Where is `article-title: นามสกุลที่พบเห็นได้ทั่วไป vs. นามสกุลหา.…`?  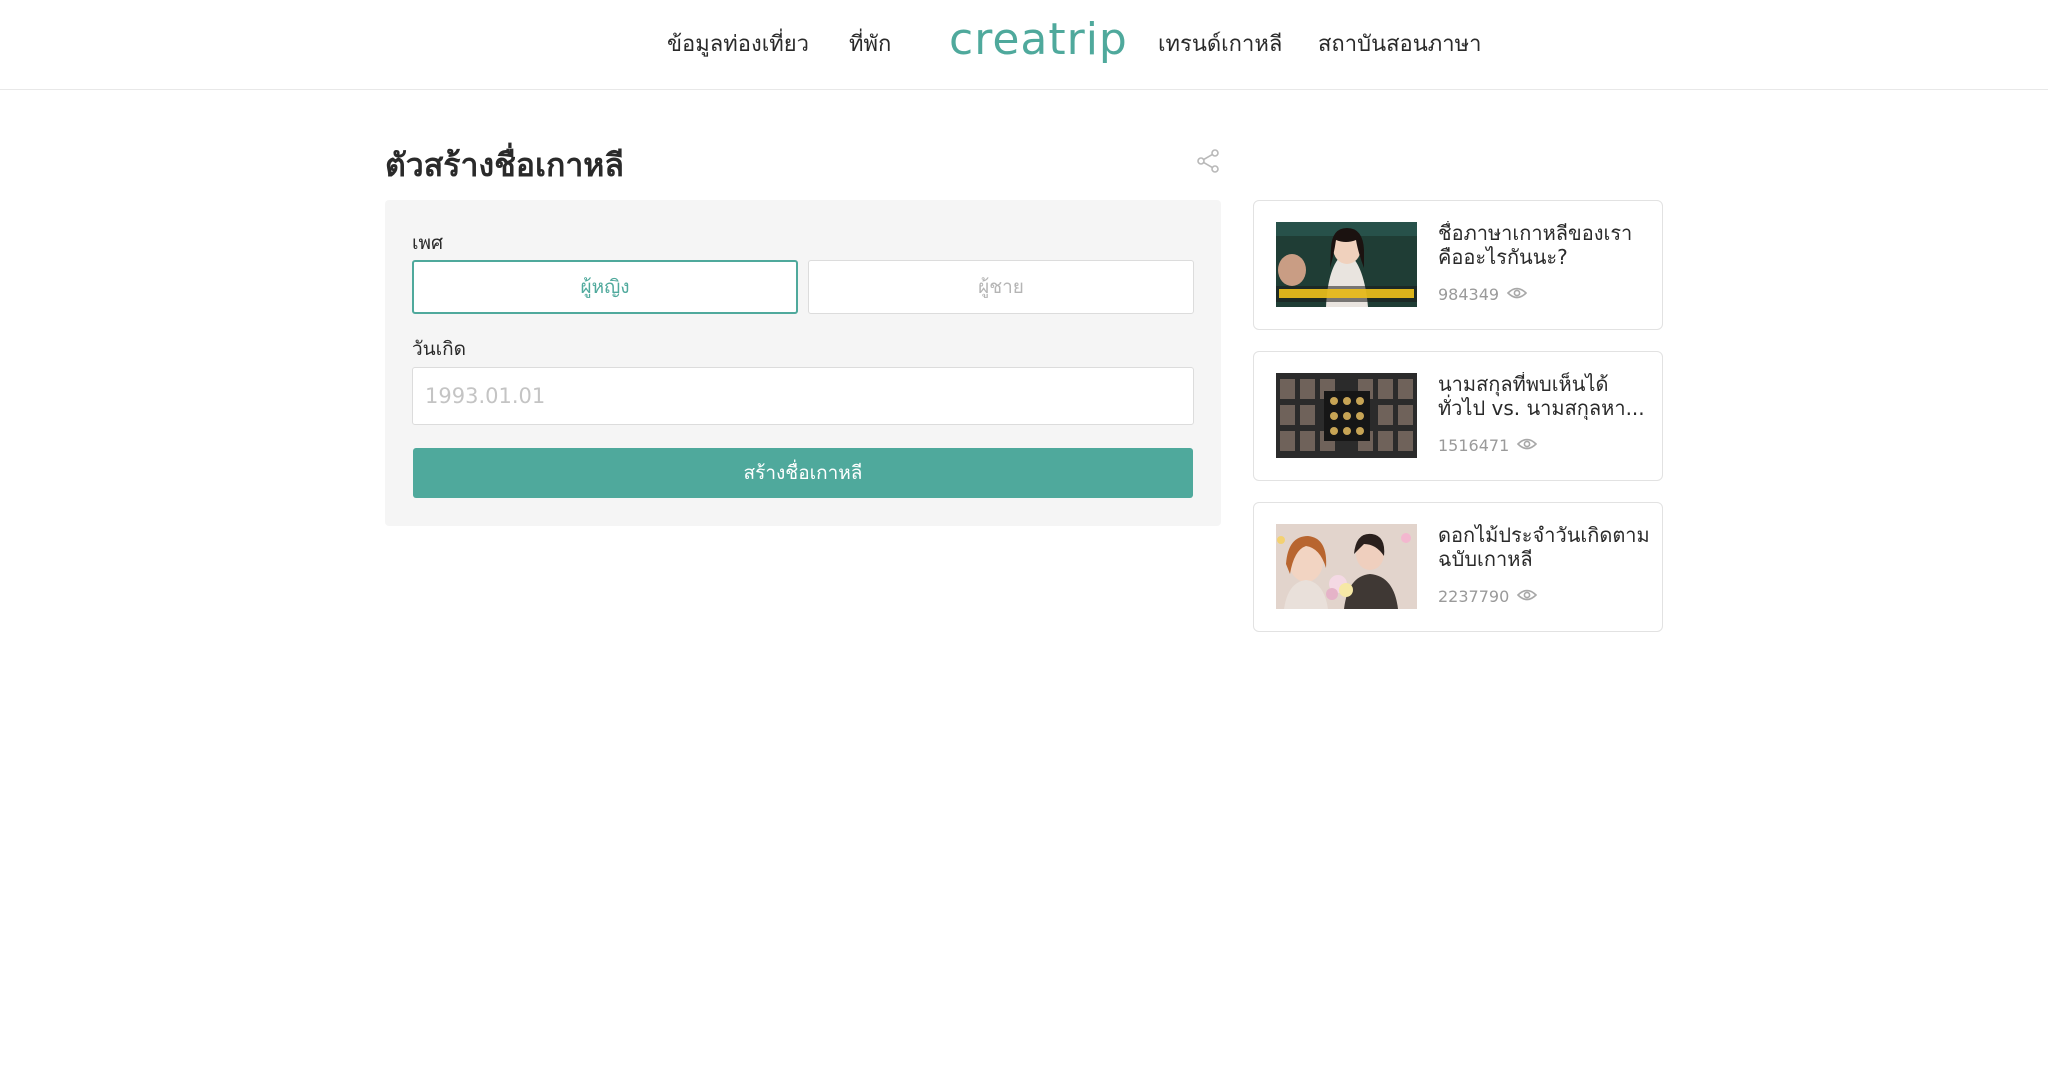 article-title: นามสกุลที่พบเห็นได้ทั่วไป vs. นามสกุลหา.… is located at coordinates (1541, 396).